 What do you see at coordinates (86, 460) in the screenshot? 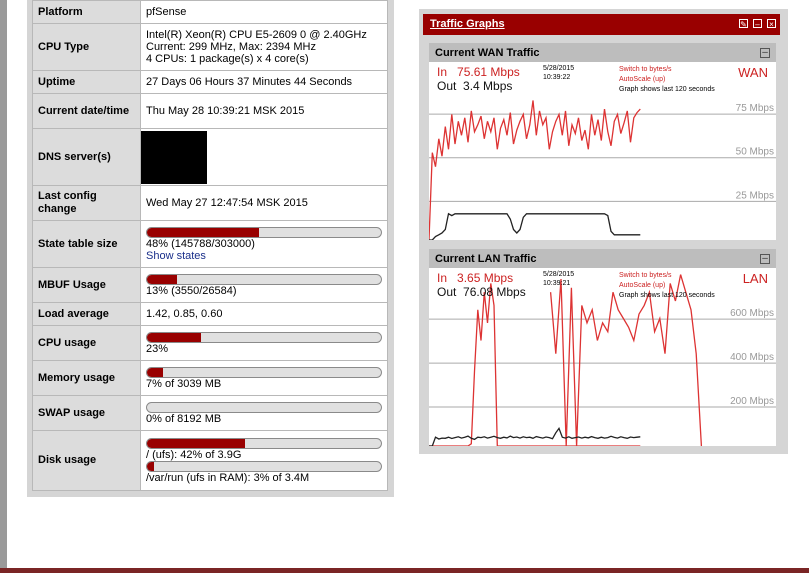
I see `label-disk-usage: Disk usage` at bounding box center [86, 460].